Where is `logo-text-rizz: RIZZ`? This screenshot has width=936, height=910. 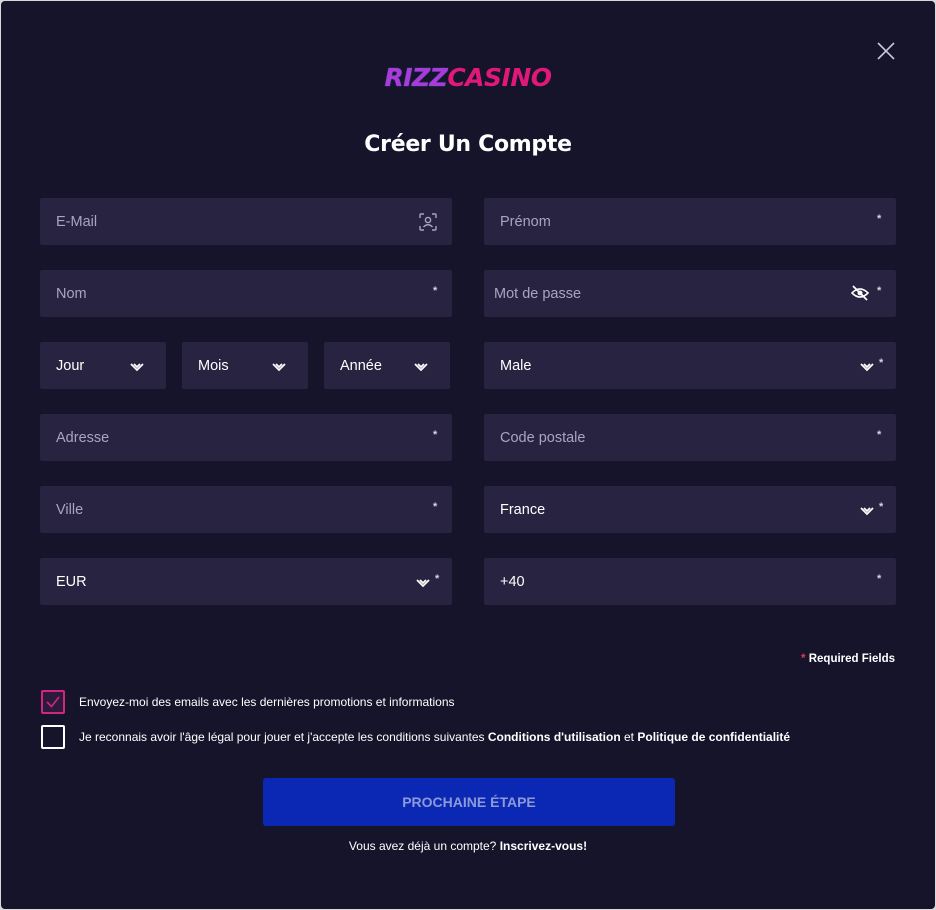
logo-text-rizz: RIZZ is located at coordinates (416, 77).